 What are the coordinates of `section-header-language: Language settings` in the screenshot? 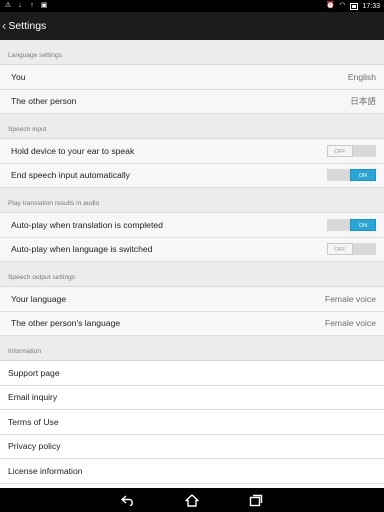 It's located at (192, 52).